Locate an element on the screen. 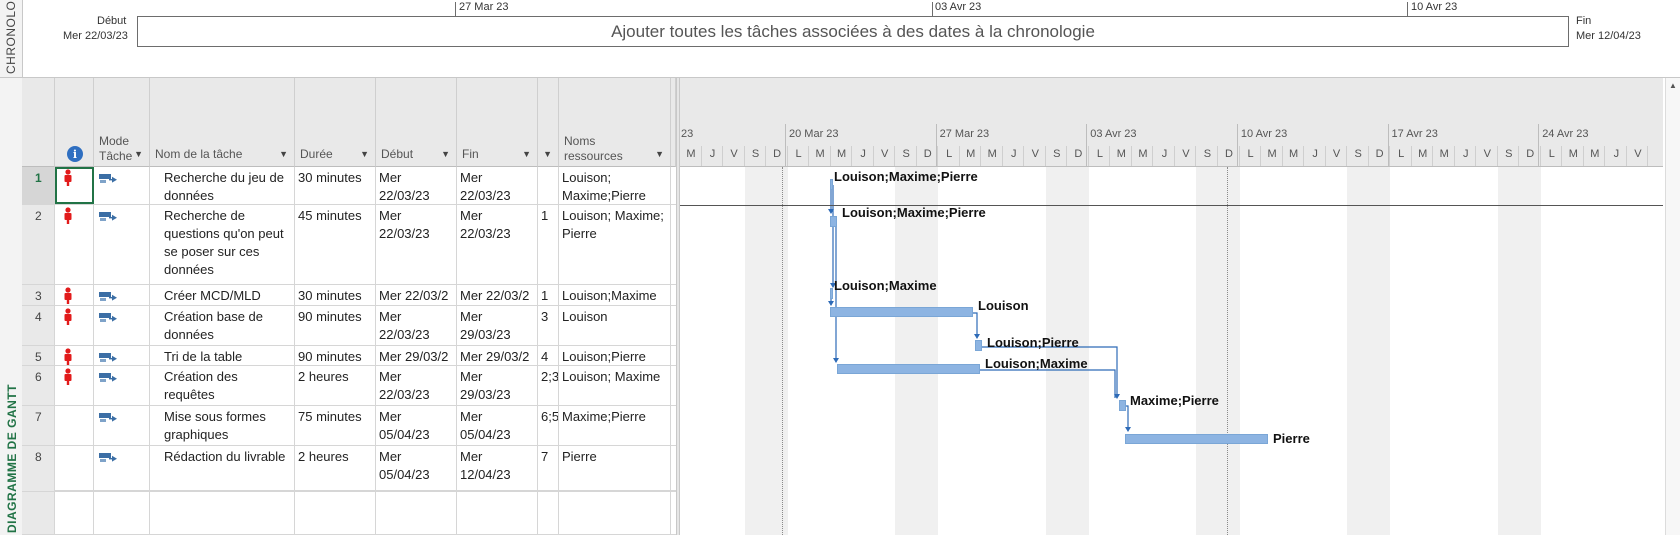 The image size is (1680, 535). predecessors-cell: 4 is located at coordinates (548, 355).